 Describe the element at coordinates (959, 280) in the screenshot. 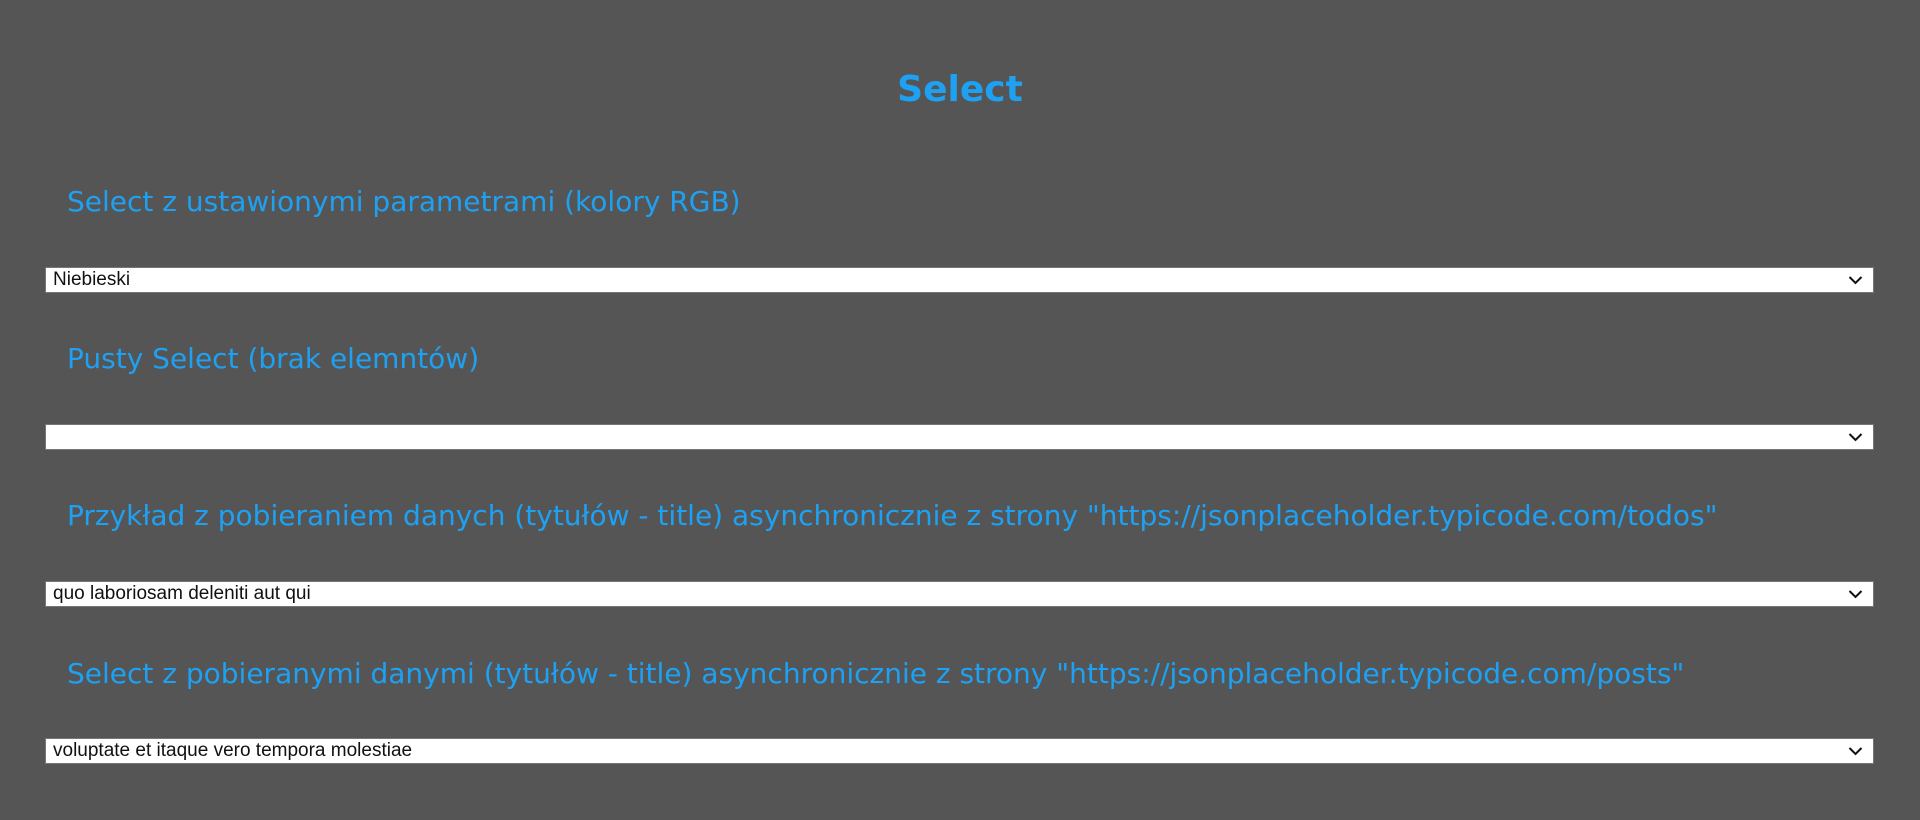

I see `select-rgb-colors: Niebieski` at that location.